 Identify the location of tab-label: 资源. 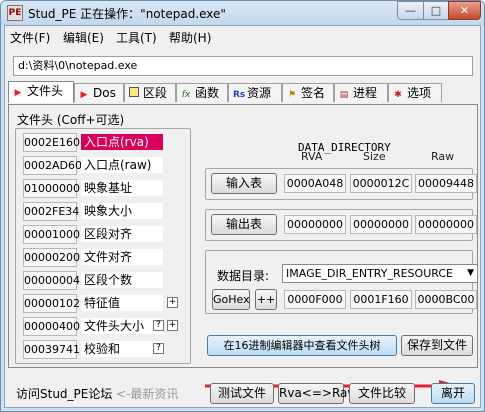
(259, 93).